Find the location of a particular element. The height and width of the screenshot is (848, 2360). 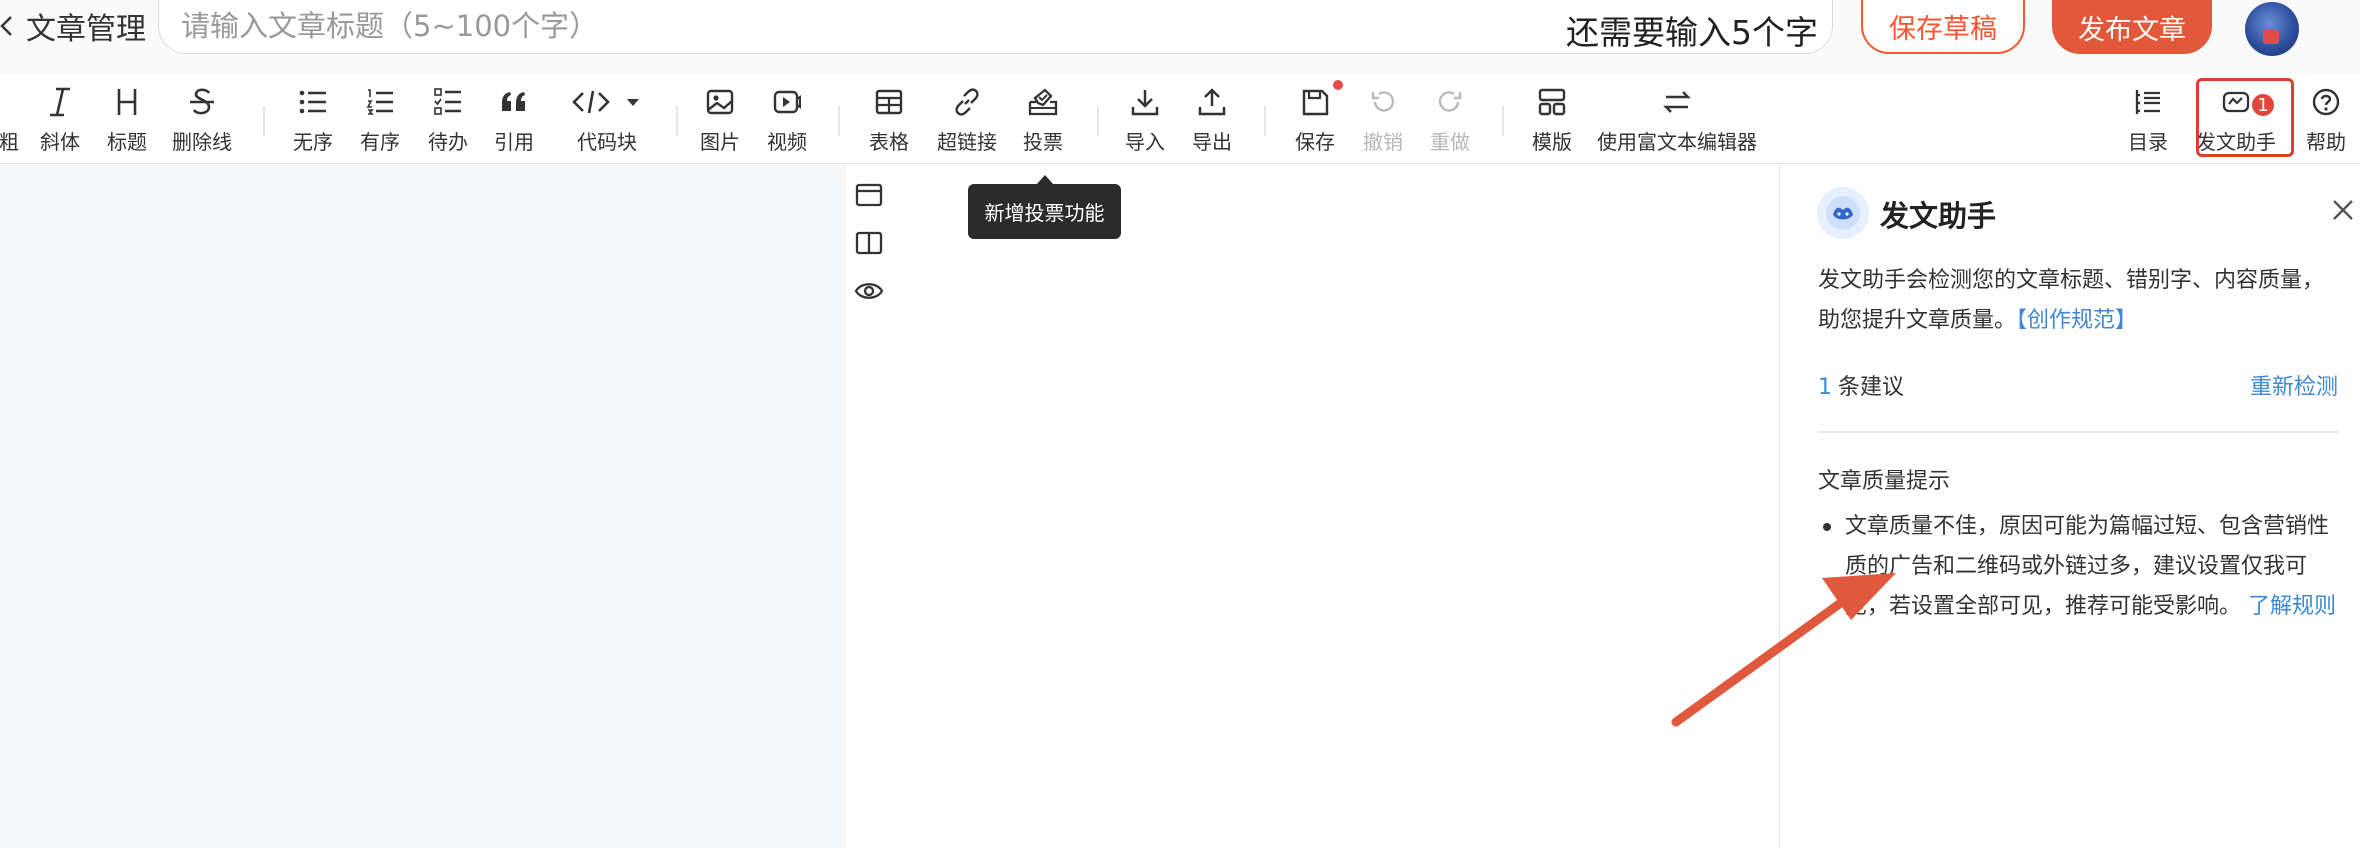

tool-table: 表格 is located at coordinates (889, 120).